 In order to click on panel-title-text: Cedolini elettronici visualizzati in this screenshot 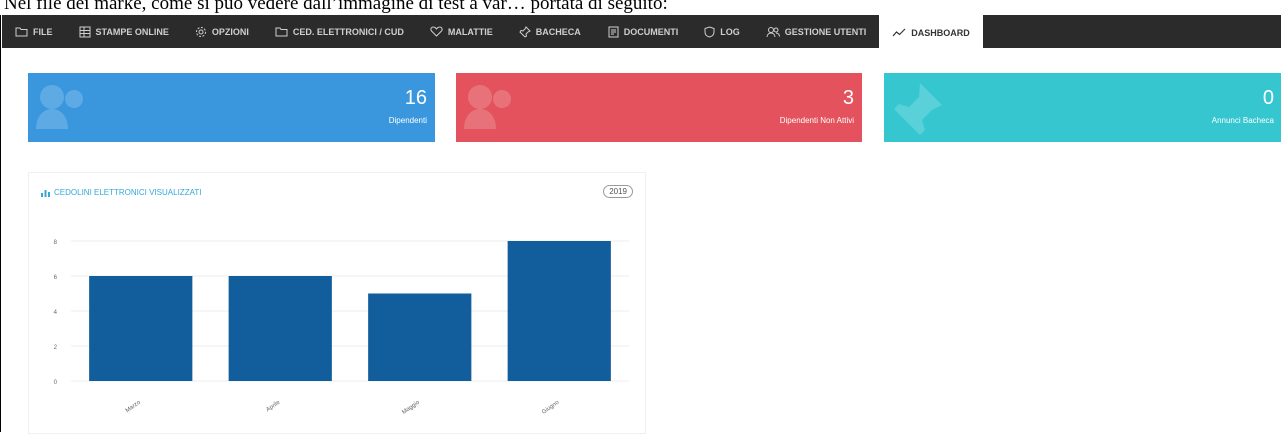, I will do `click(128, 192)`.